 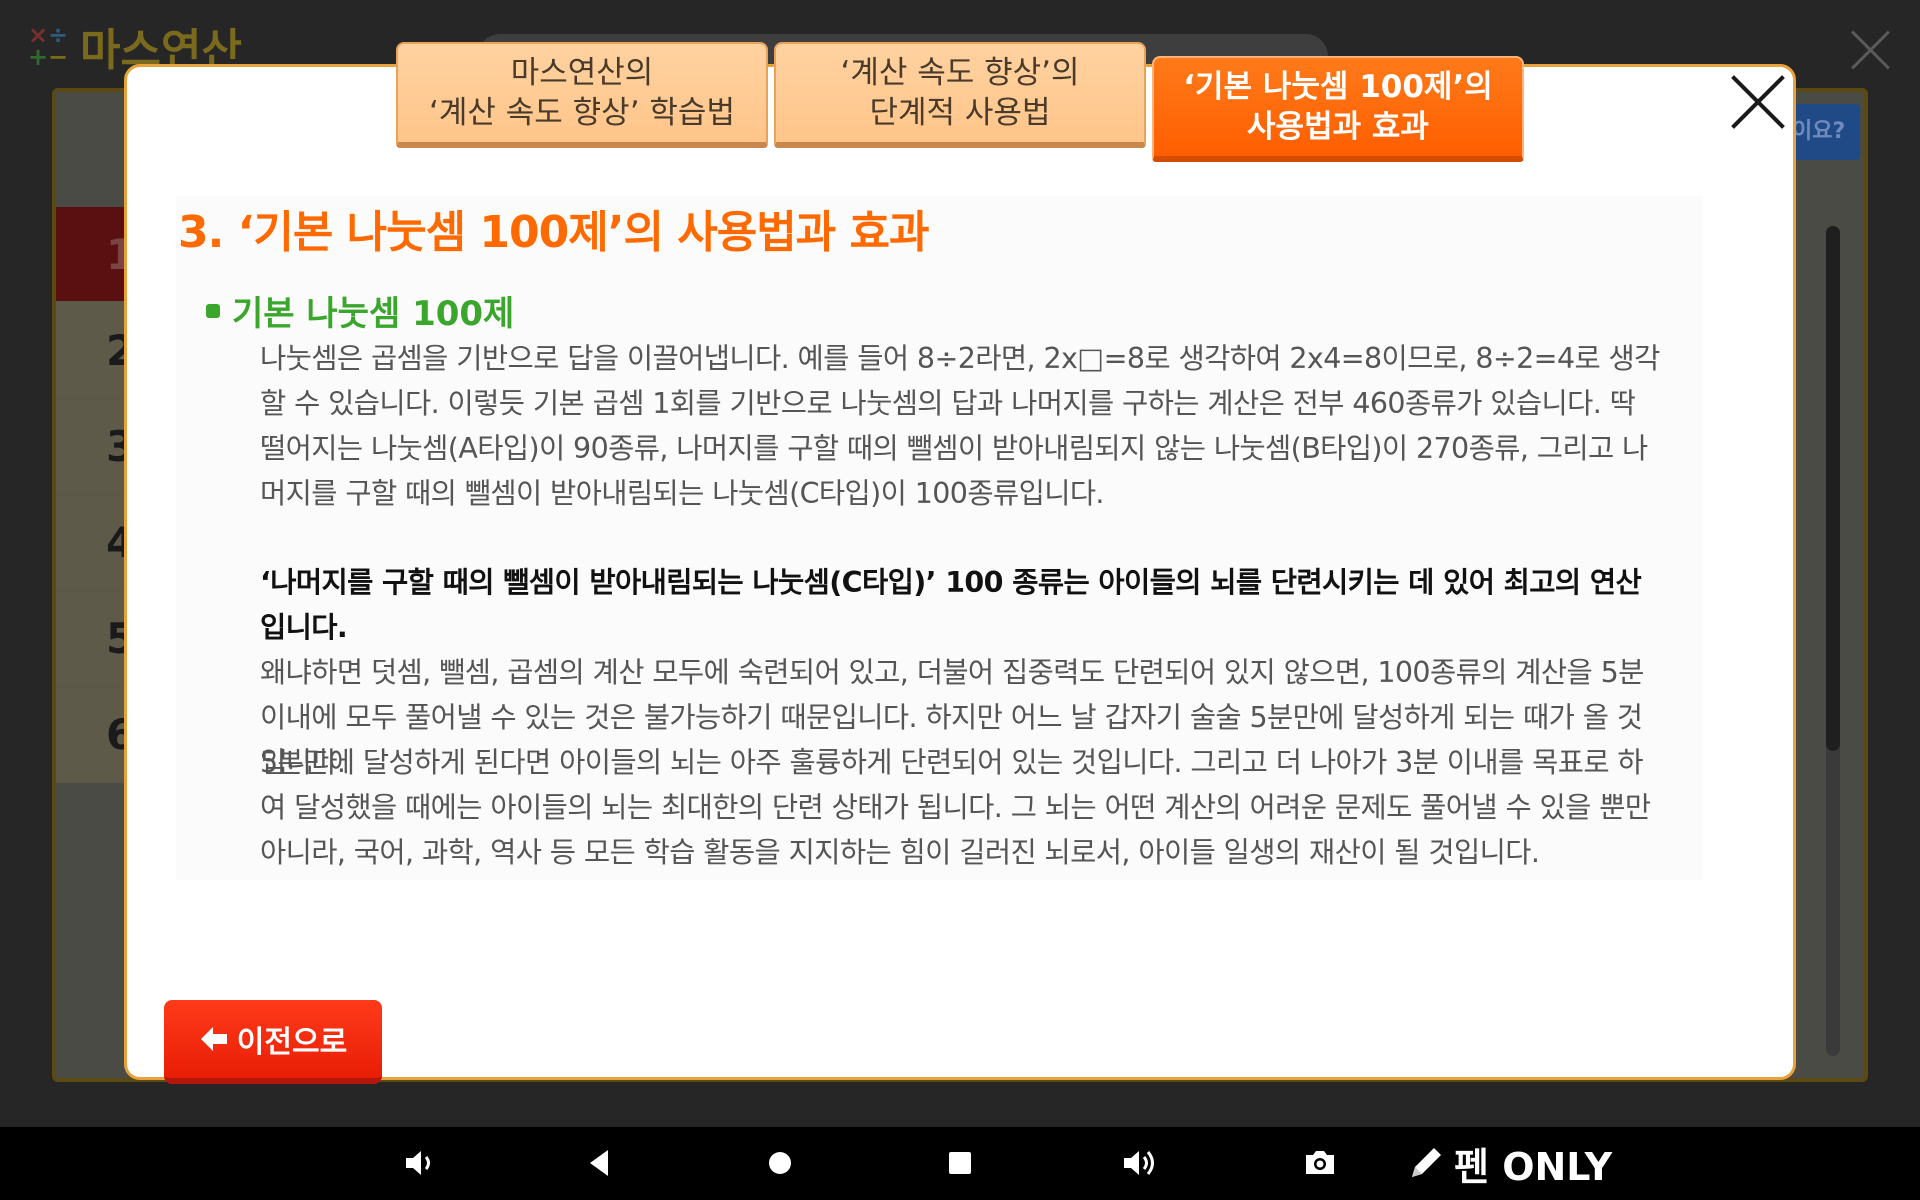 I want to click on math-symbols-icon: × ÷ + −, so click(x=48, y=46).